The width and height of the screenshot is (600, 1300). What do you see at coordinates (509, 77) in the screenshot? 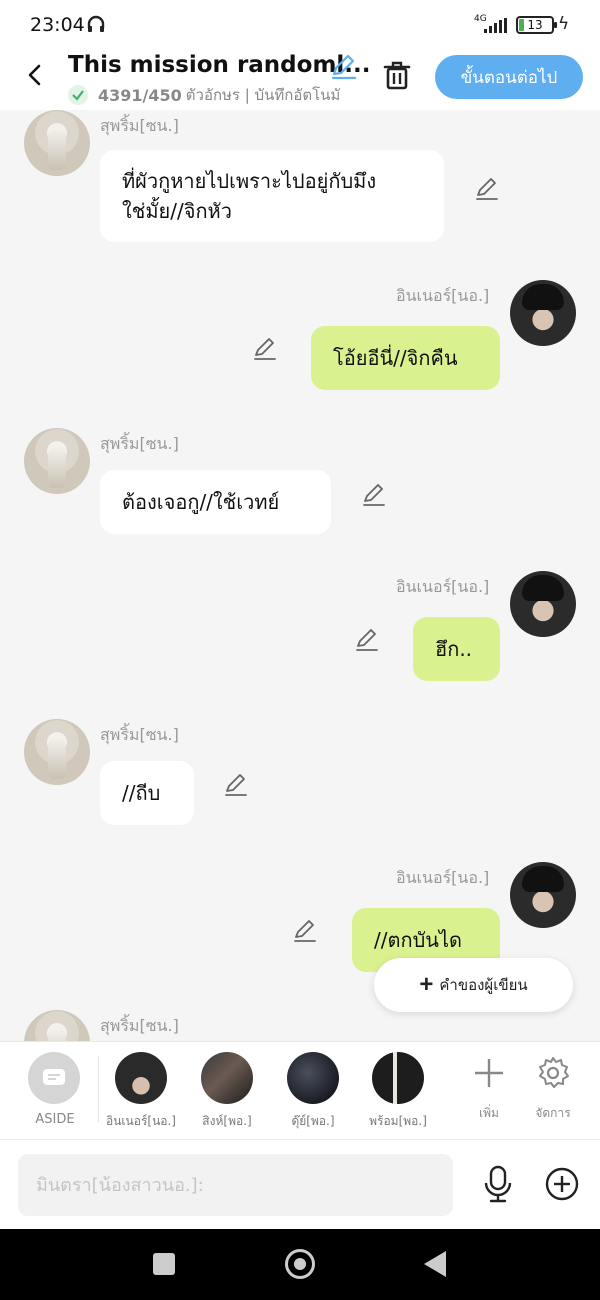
I see `next-step-button: ขั้นตอนต่อไป` at bounding box center [509, 77].